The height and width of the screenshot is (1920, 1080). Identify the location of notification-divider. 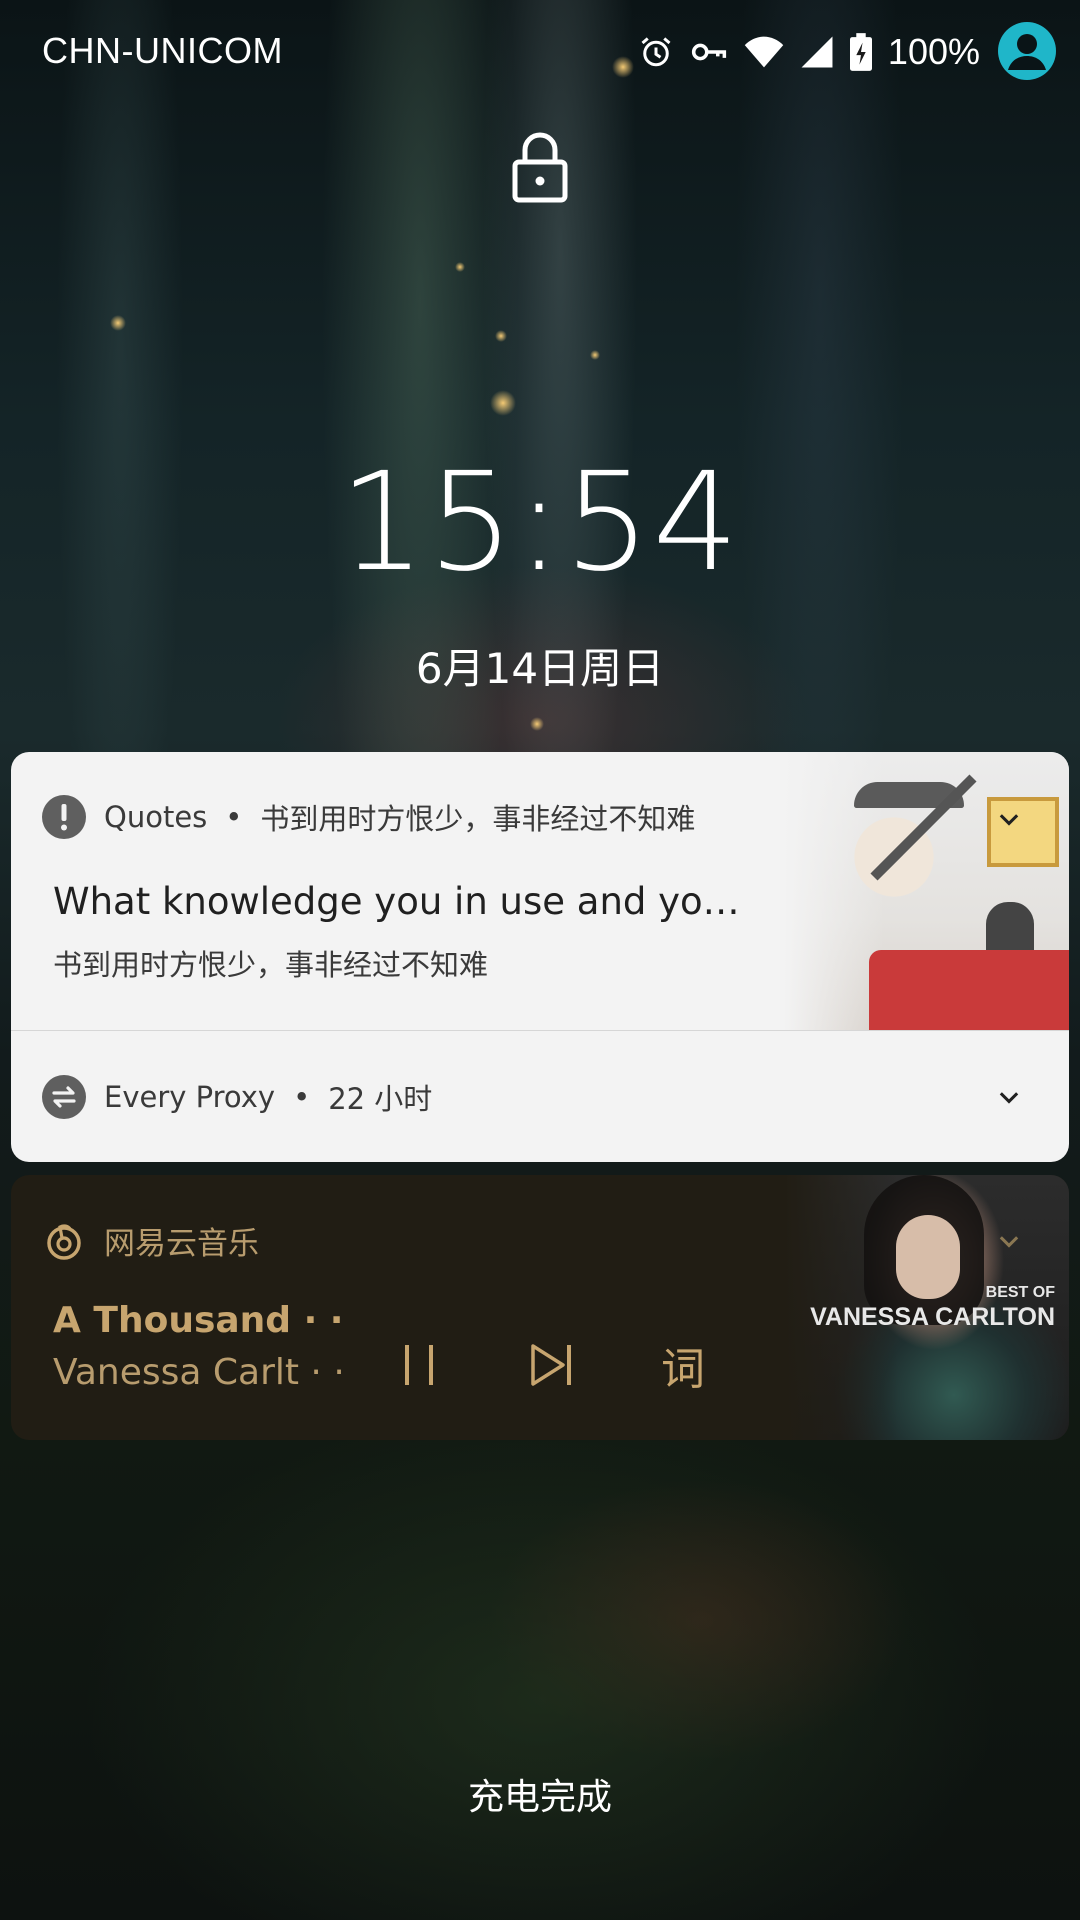
(540, 1030).